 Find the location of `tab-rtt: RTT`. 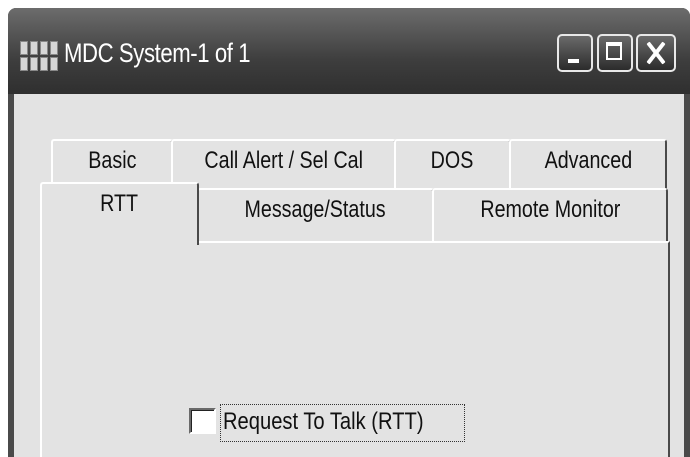

tab-rtt: RTT is located at coordinates (119, 213).